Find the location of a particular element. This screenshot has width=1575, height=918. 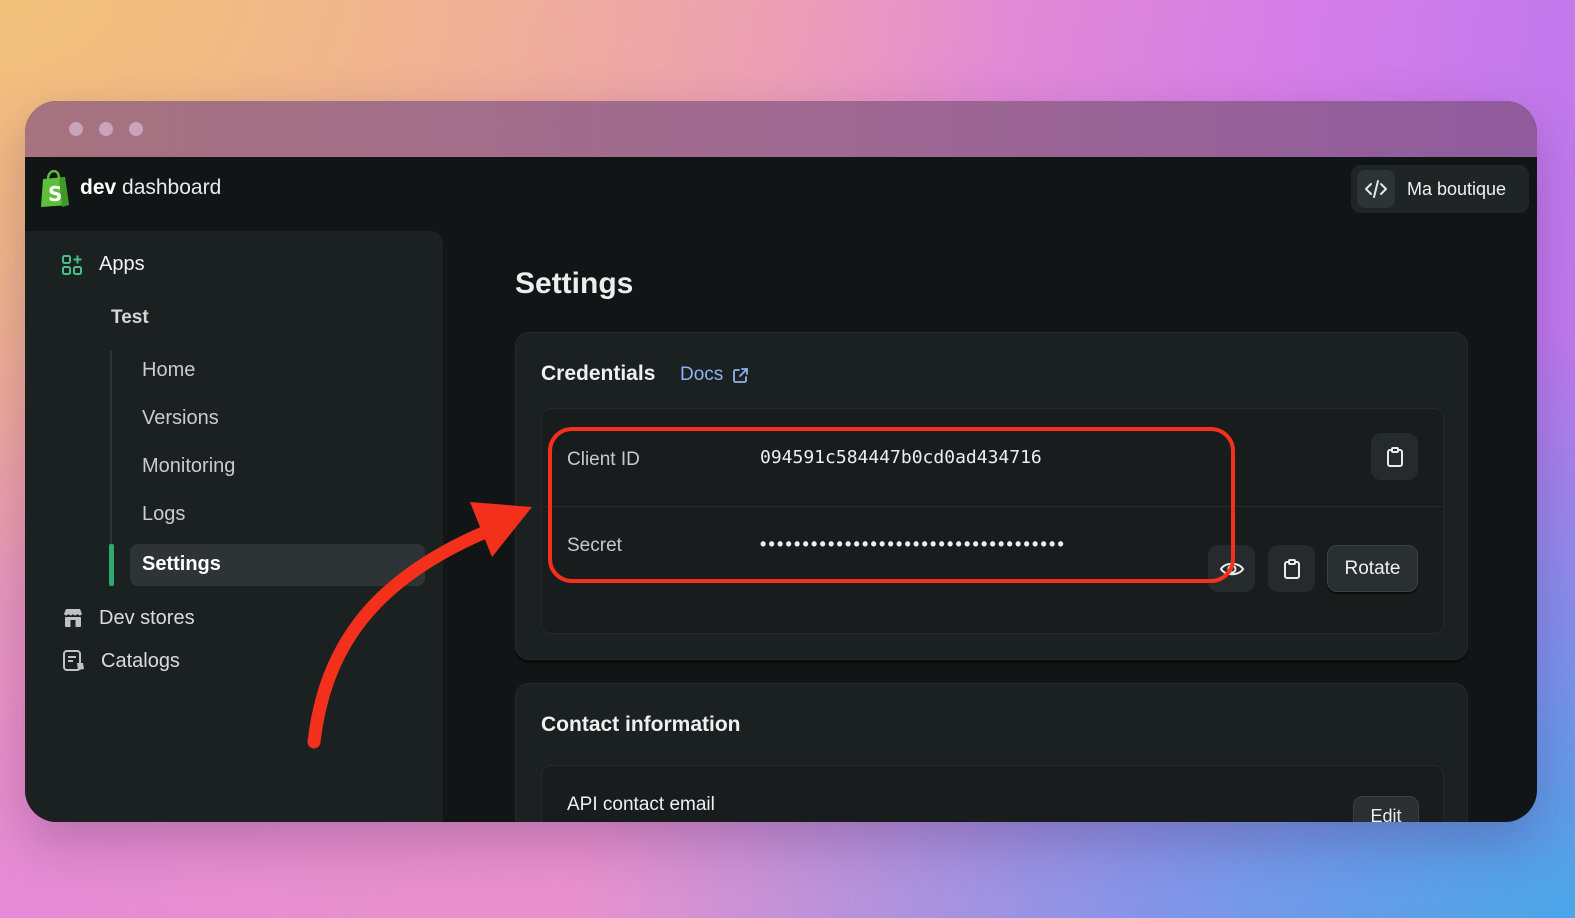

sidebar-item-dev-stores: Dev stores is located at coordinates (128, 618).